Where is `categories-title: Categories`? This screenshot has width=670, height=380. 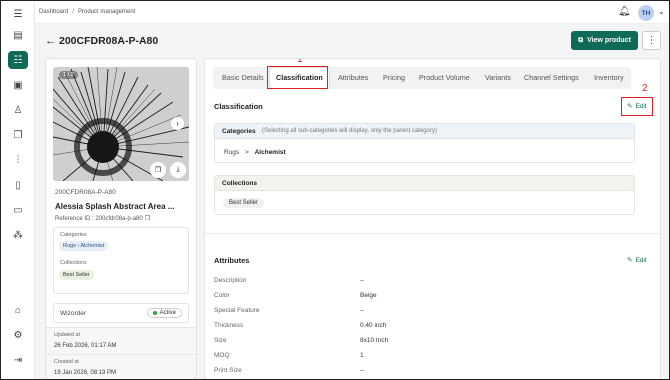
categories-title: Categories is located at coordinates (239, 131).